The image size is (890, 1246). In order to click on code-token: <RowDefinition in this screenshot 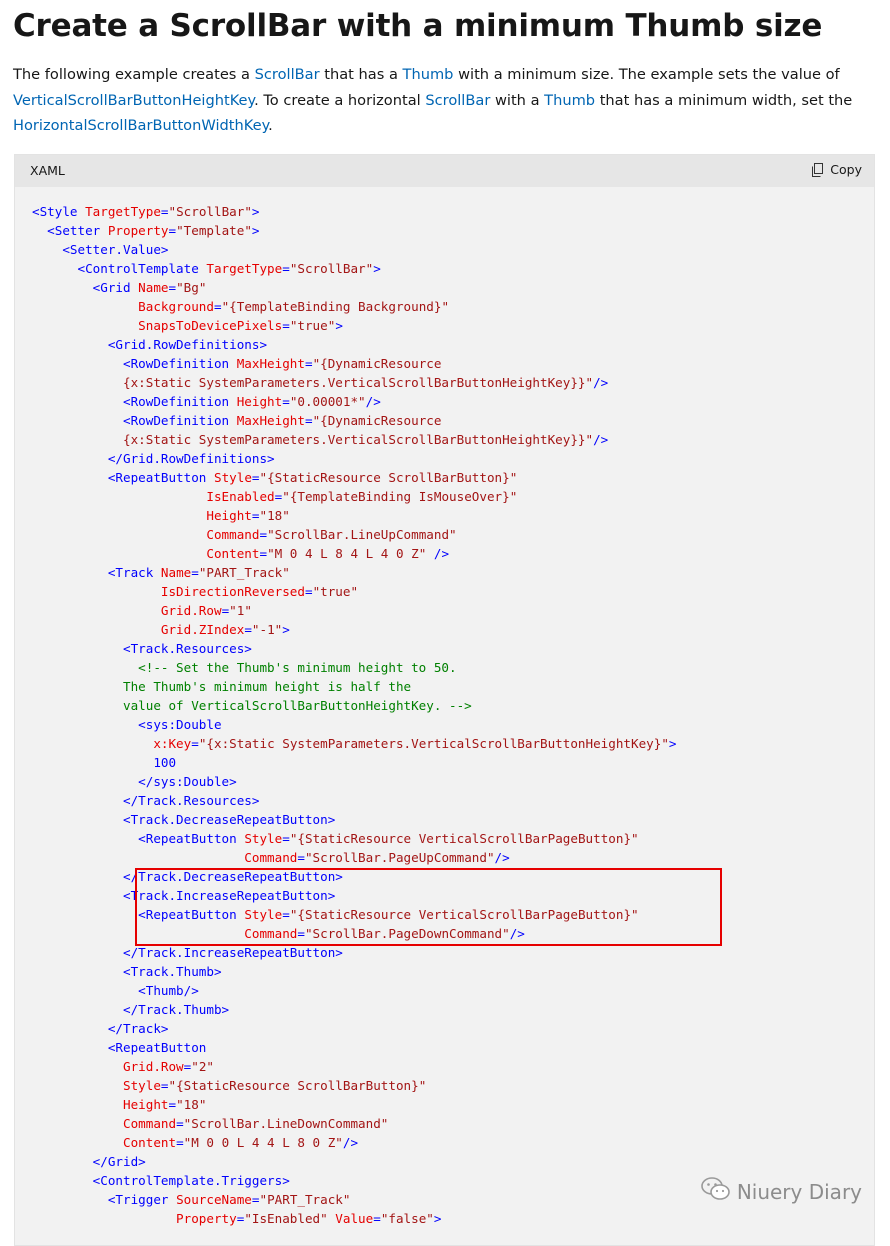, I will do `click(134, 420)`.